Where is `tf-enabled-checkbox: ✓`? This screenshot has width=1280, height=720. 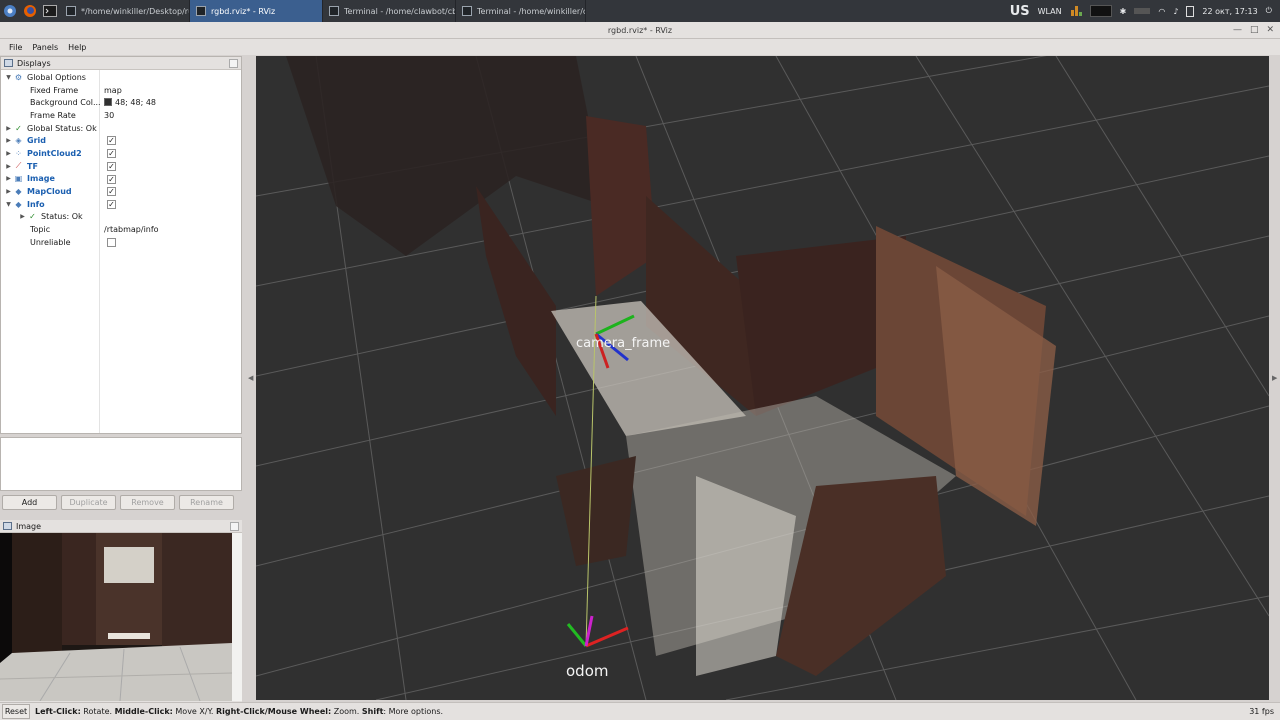
tf-enabled-checkbox: ✓ is located at coordinates (111, 166).